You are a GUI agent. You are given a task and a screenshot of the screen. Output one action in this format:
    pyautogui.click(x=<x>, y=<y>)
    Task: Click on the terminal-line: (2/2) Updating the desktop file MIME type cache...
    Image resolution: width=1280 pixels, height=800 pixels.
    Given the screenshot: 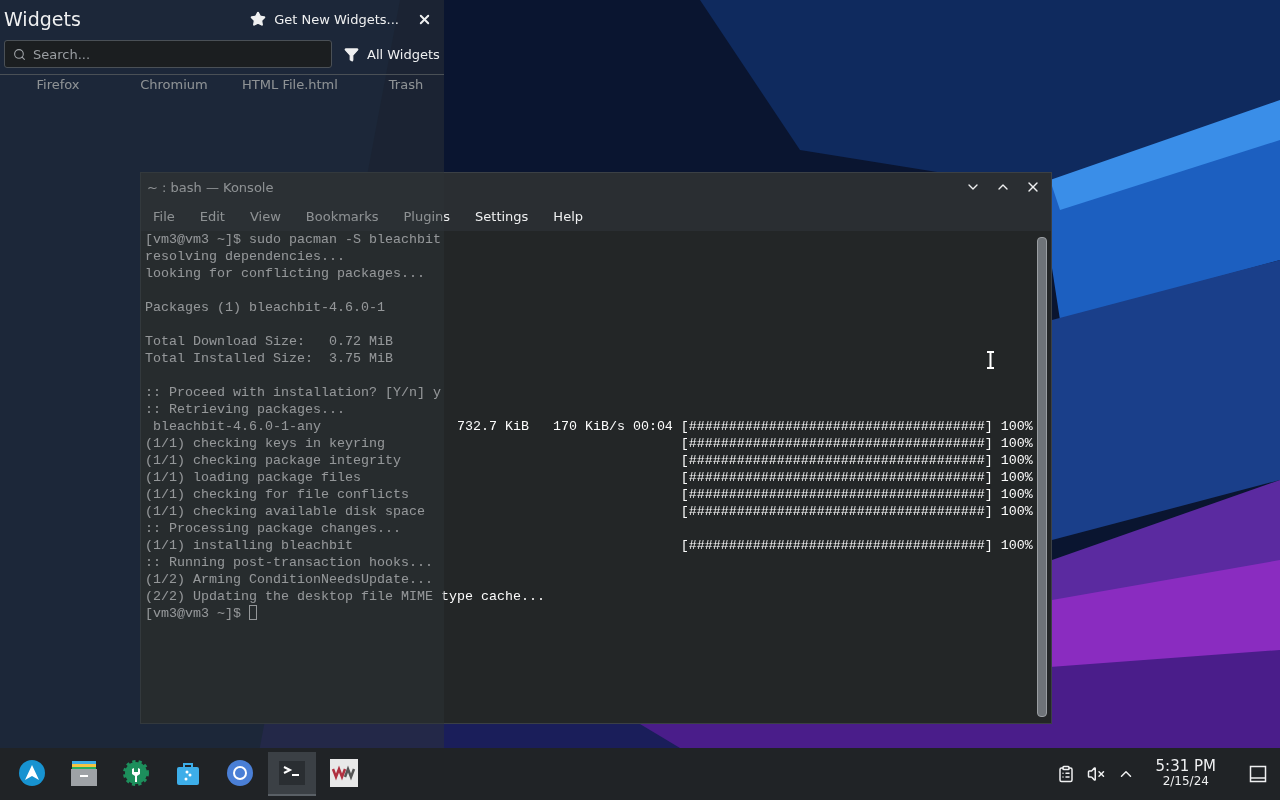 What is the action you would take?
    pyautogui.click(x=345, y=596)
    